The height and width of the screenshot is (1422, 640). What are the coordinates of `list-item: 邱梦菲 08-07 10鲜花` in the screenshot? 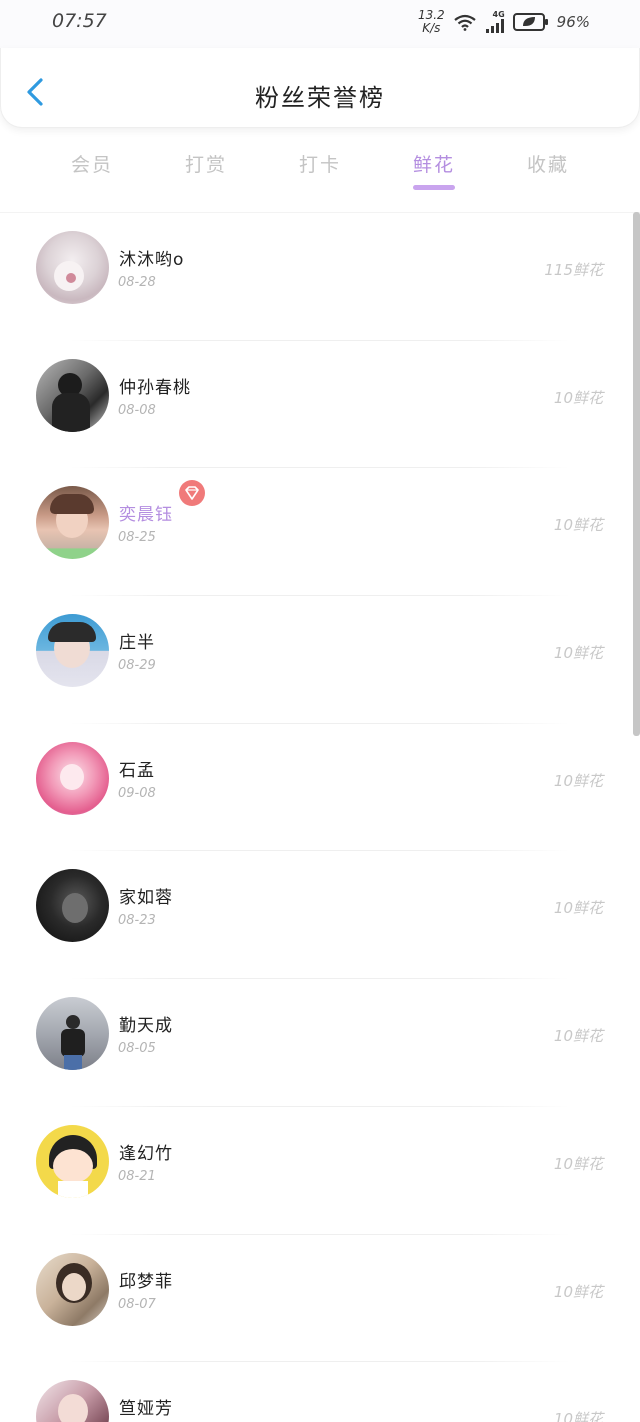 It's located at (320, 1299).